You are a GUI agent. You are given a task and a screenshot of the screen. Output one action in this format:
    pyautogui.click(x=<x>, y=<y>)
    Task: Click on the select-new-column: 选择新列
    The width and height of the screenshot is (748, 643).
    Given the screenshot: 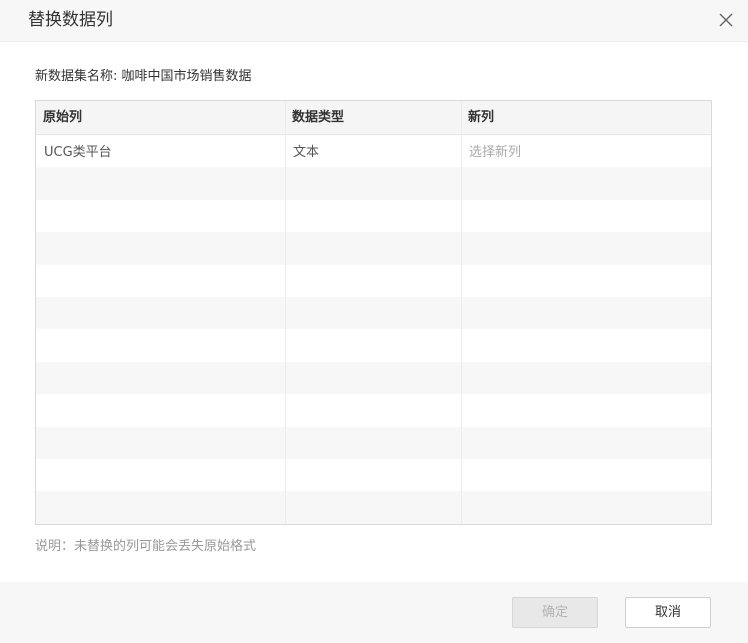 What is the action you would take?
    pyautogui.click(x=586, y=151)
    